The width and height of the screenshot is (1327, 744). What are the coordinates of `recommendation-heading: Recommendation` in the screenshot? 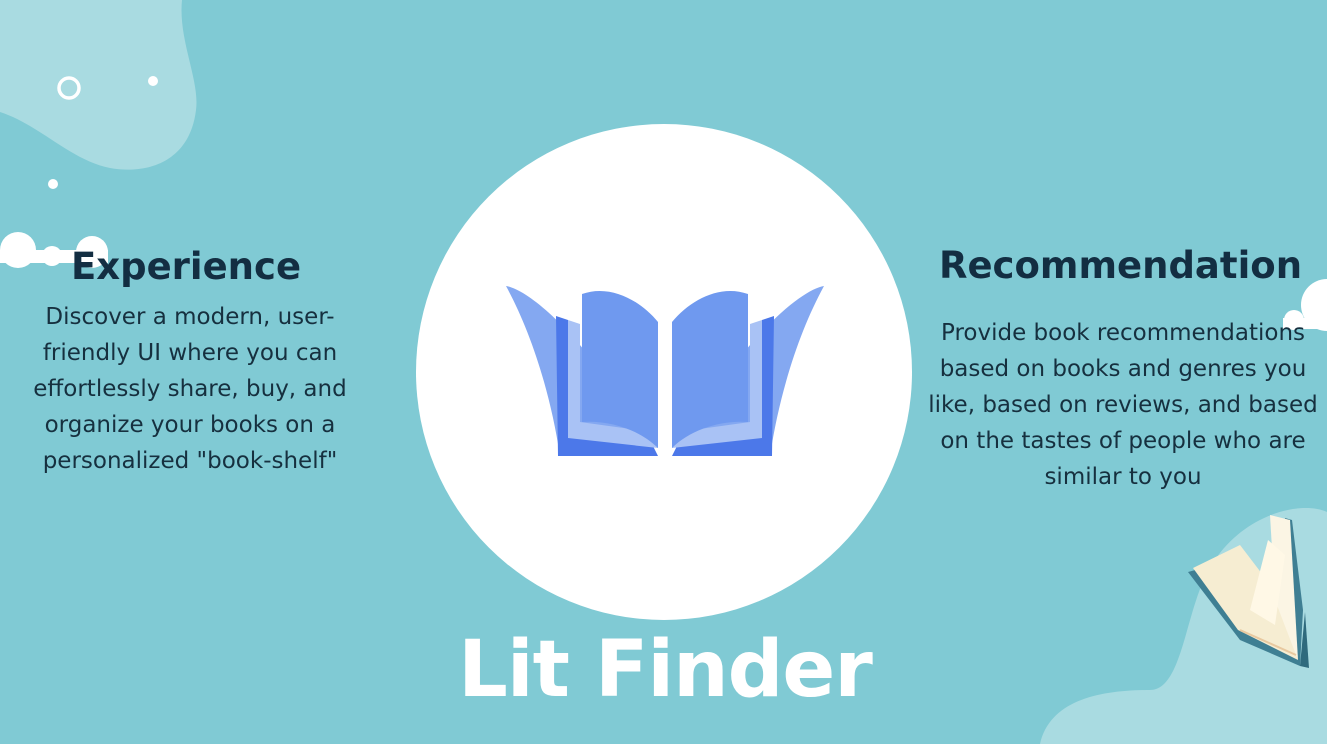 It's located at (1120, 265).